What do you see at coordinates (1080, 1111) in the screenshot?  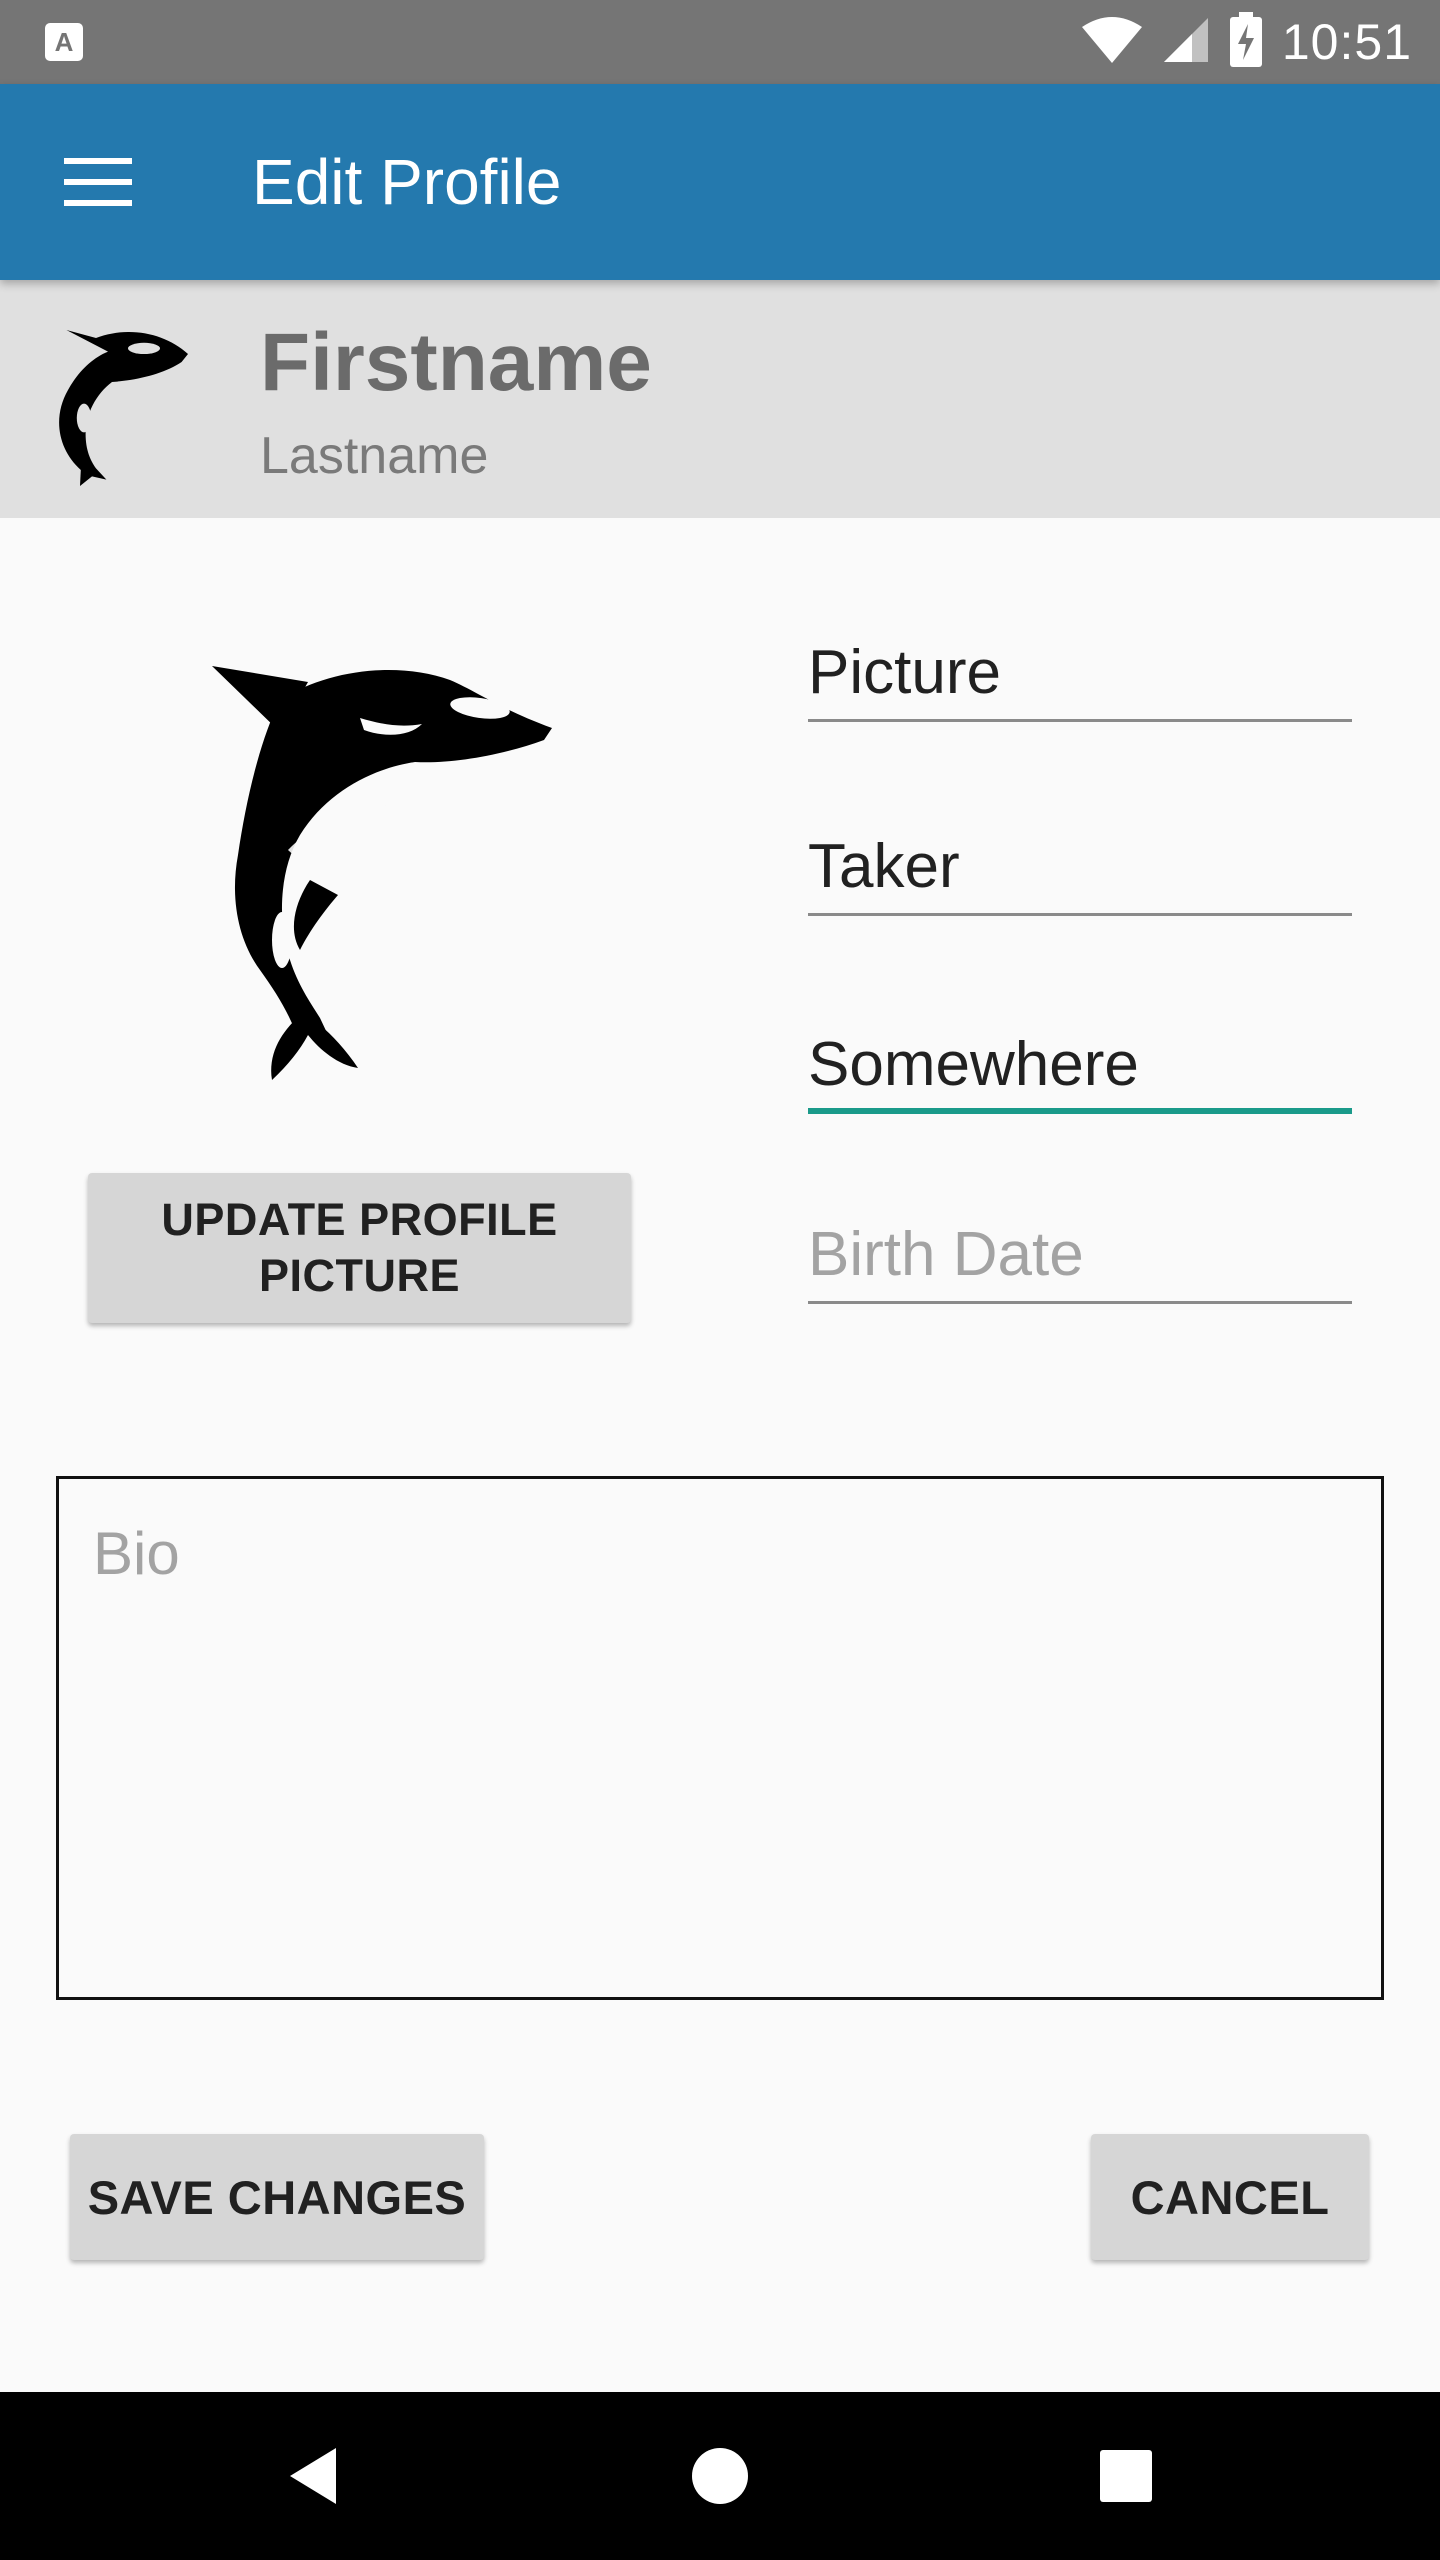 I see `location-underline` at bounding box center [1080, 1111].